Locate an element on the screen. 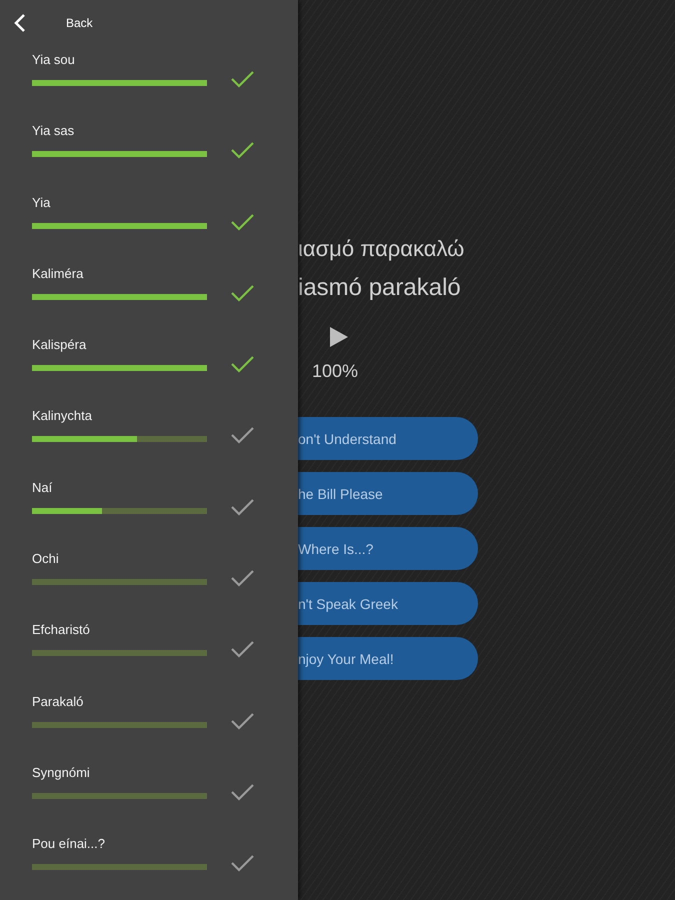 Image resolution: width=675 pixels, height=900 pixels. phrase-label: Yia sas is located at coordinates (53, 130).